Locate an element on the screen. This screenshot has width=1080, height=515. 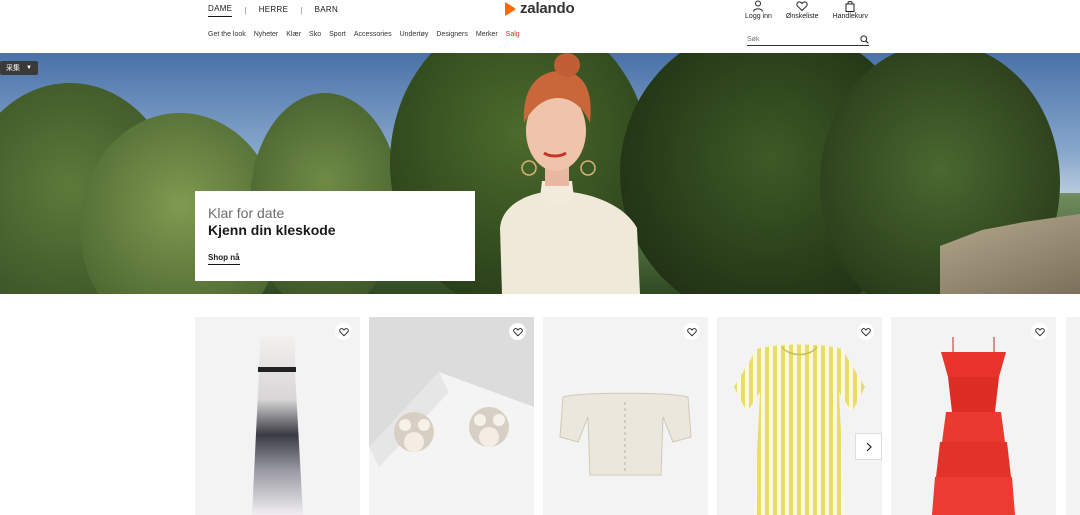
search-input is located at coordinates (797, 39).